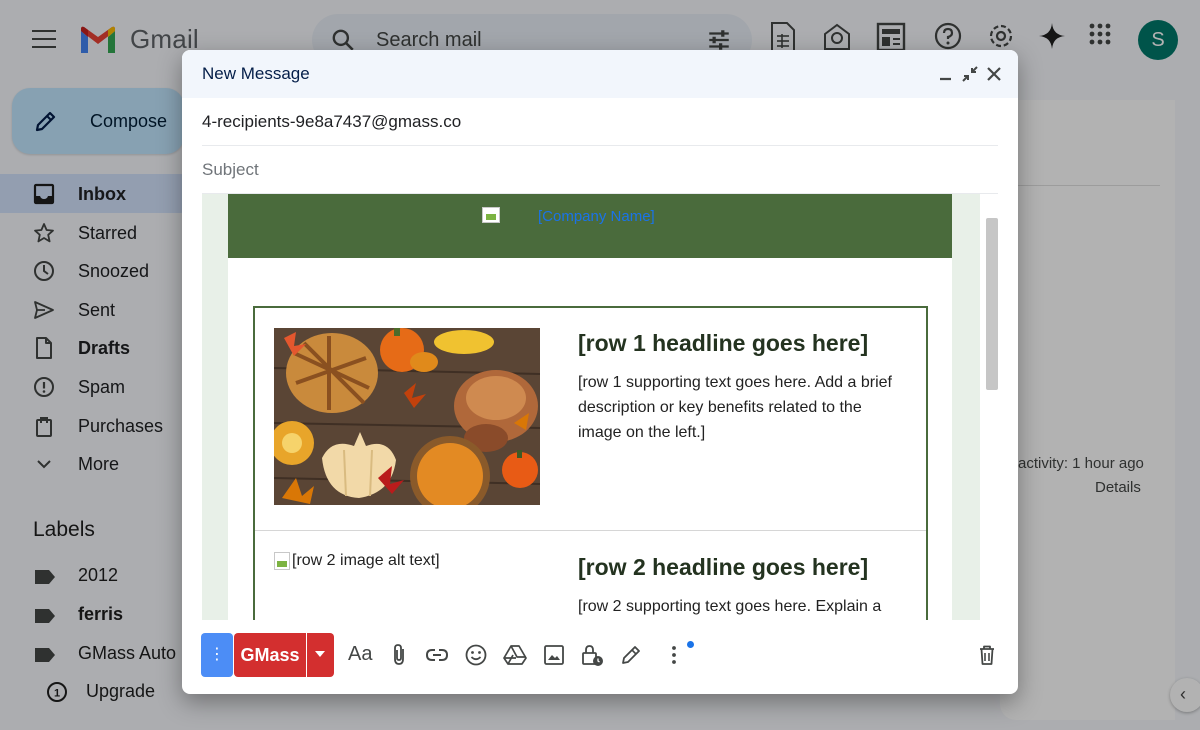  What do you see at coordinates (987, 655) in the screenshot?
I see `discard-draft-icon` at bounding box center [987, 655].